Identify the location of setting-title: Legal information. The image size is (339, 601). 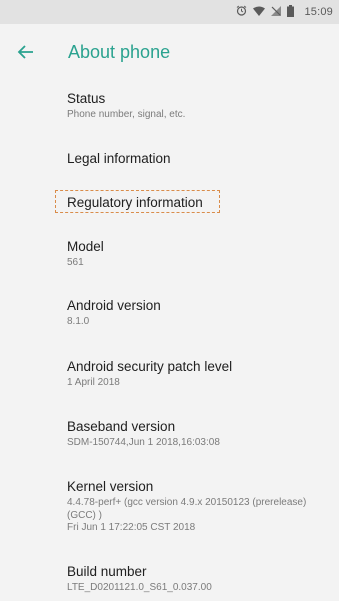
(119, 158).